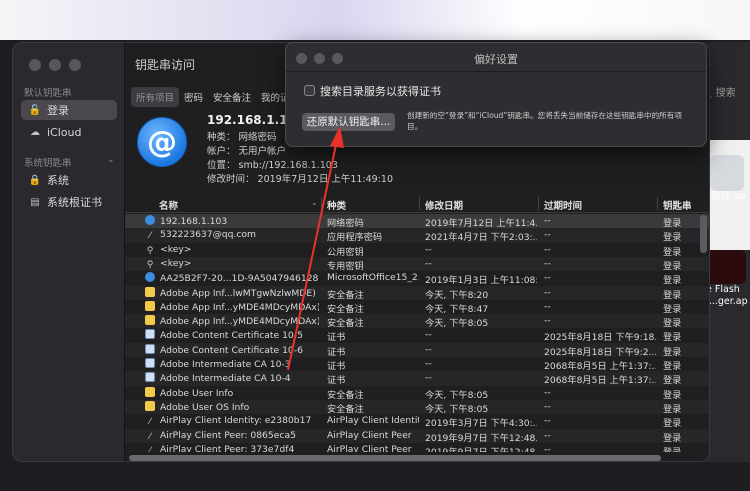 This screenshot has width=750, height=491. What do you see at coordinates (58, 110) in the screenshot?
I see `sidebar-item-label: 登录` at bounding box center [58, 110].